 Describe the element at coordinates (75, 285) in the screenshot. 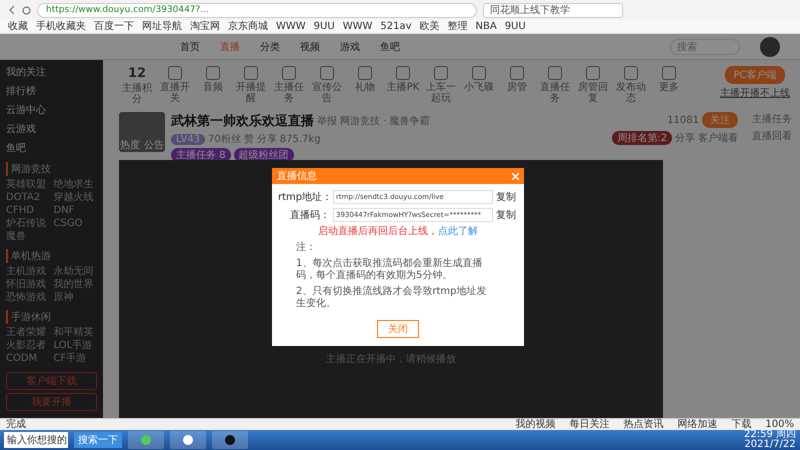

I see `category-link: 我的世界` at that location.